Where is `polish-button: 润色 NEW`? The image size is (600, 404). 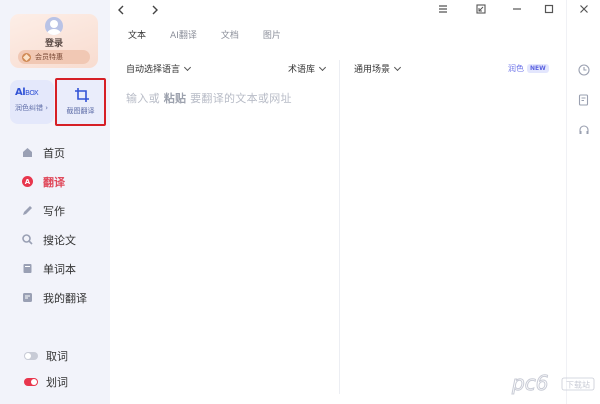 polish-button: 润色 NEW is located at coordinates (528, 68).